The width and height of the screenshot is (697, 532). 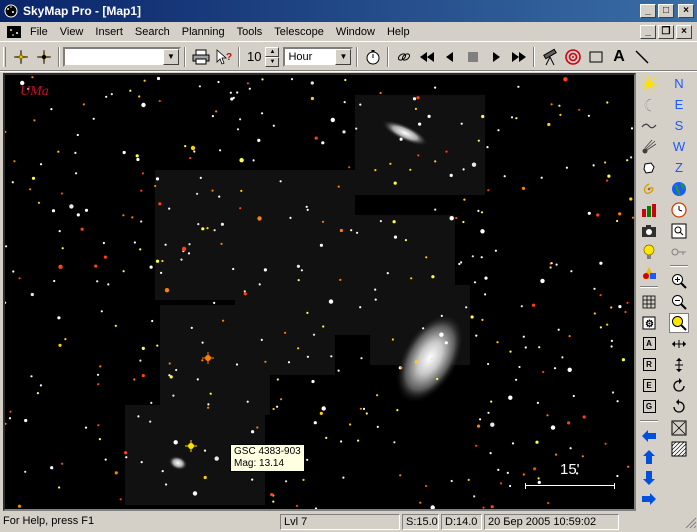 I want to click on camera-icon, so click(x=649, y=231).